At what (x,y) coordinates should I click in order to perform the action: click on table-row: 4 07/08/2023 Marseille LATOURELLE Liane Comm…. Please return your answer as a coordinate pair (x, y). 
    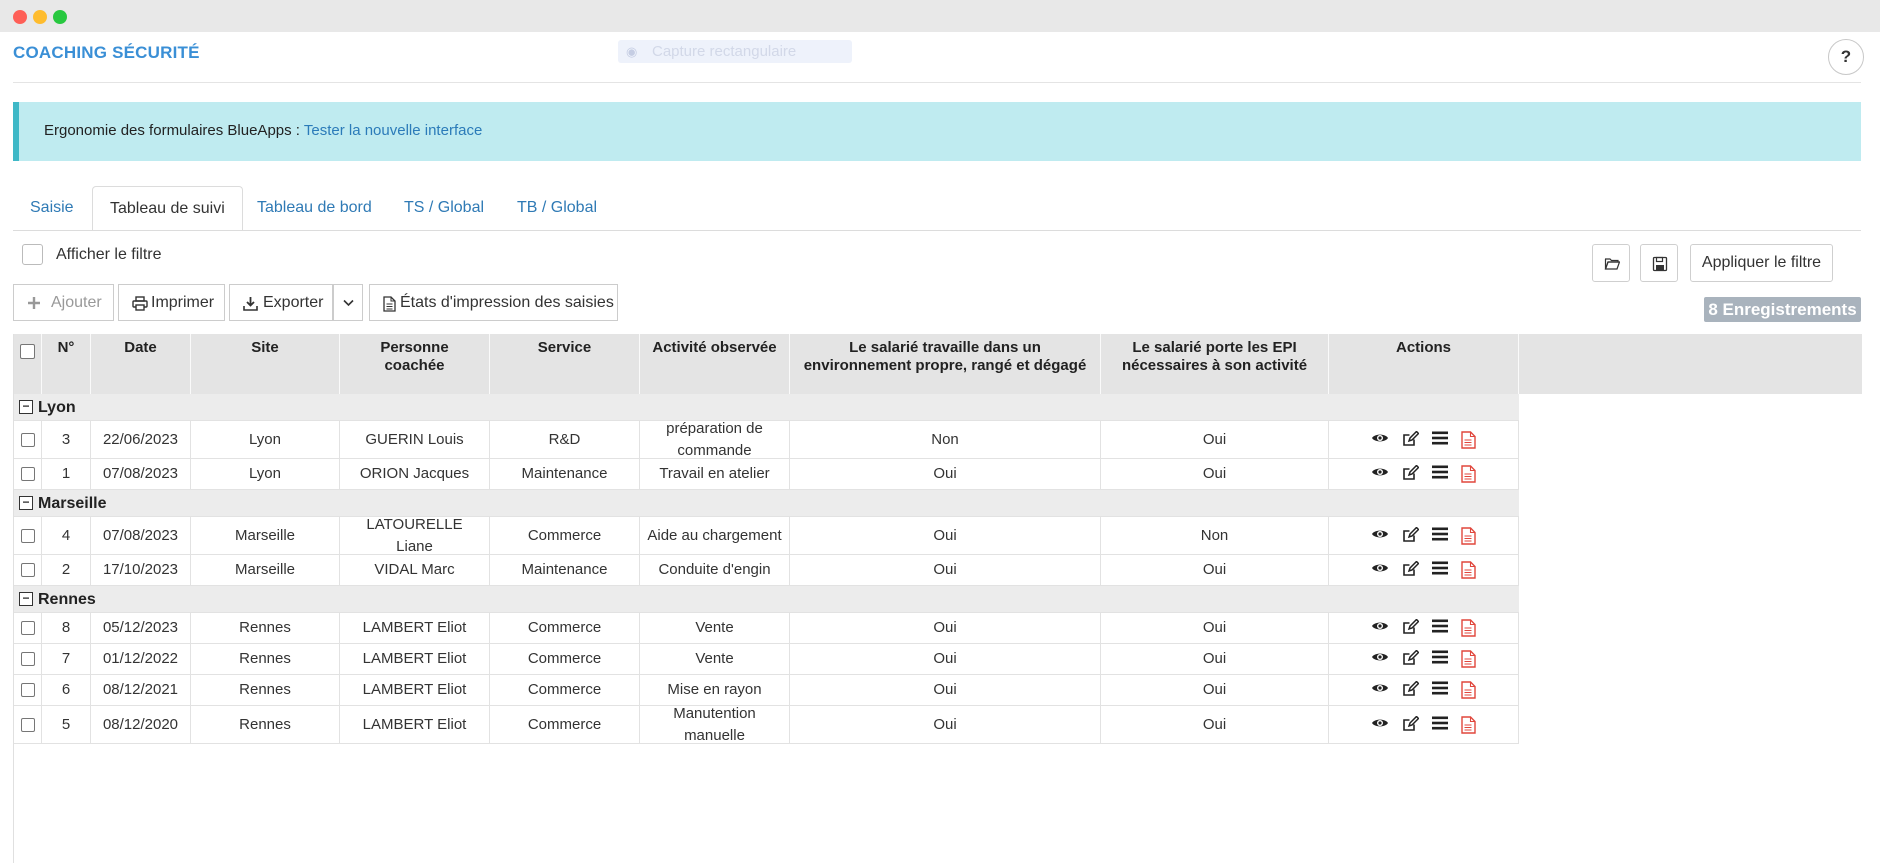
    Looking at the image, I should click on (766, 535).